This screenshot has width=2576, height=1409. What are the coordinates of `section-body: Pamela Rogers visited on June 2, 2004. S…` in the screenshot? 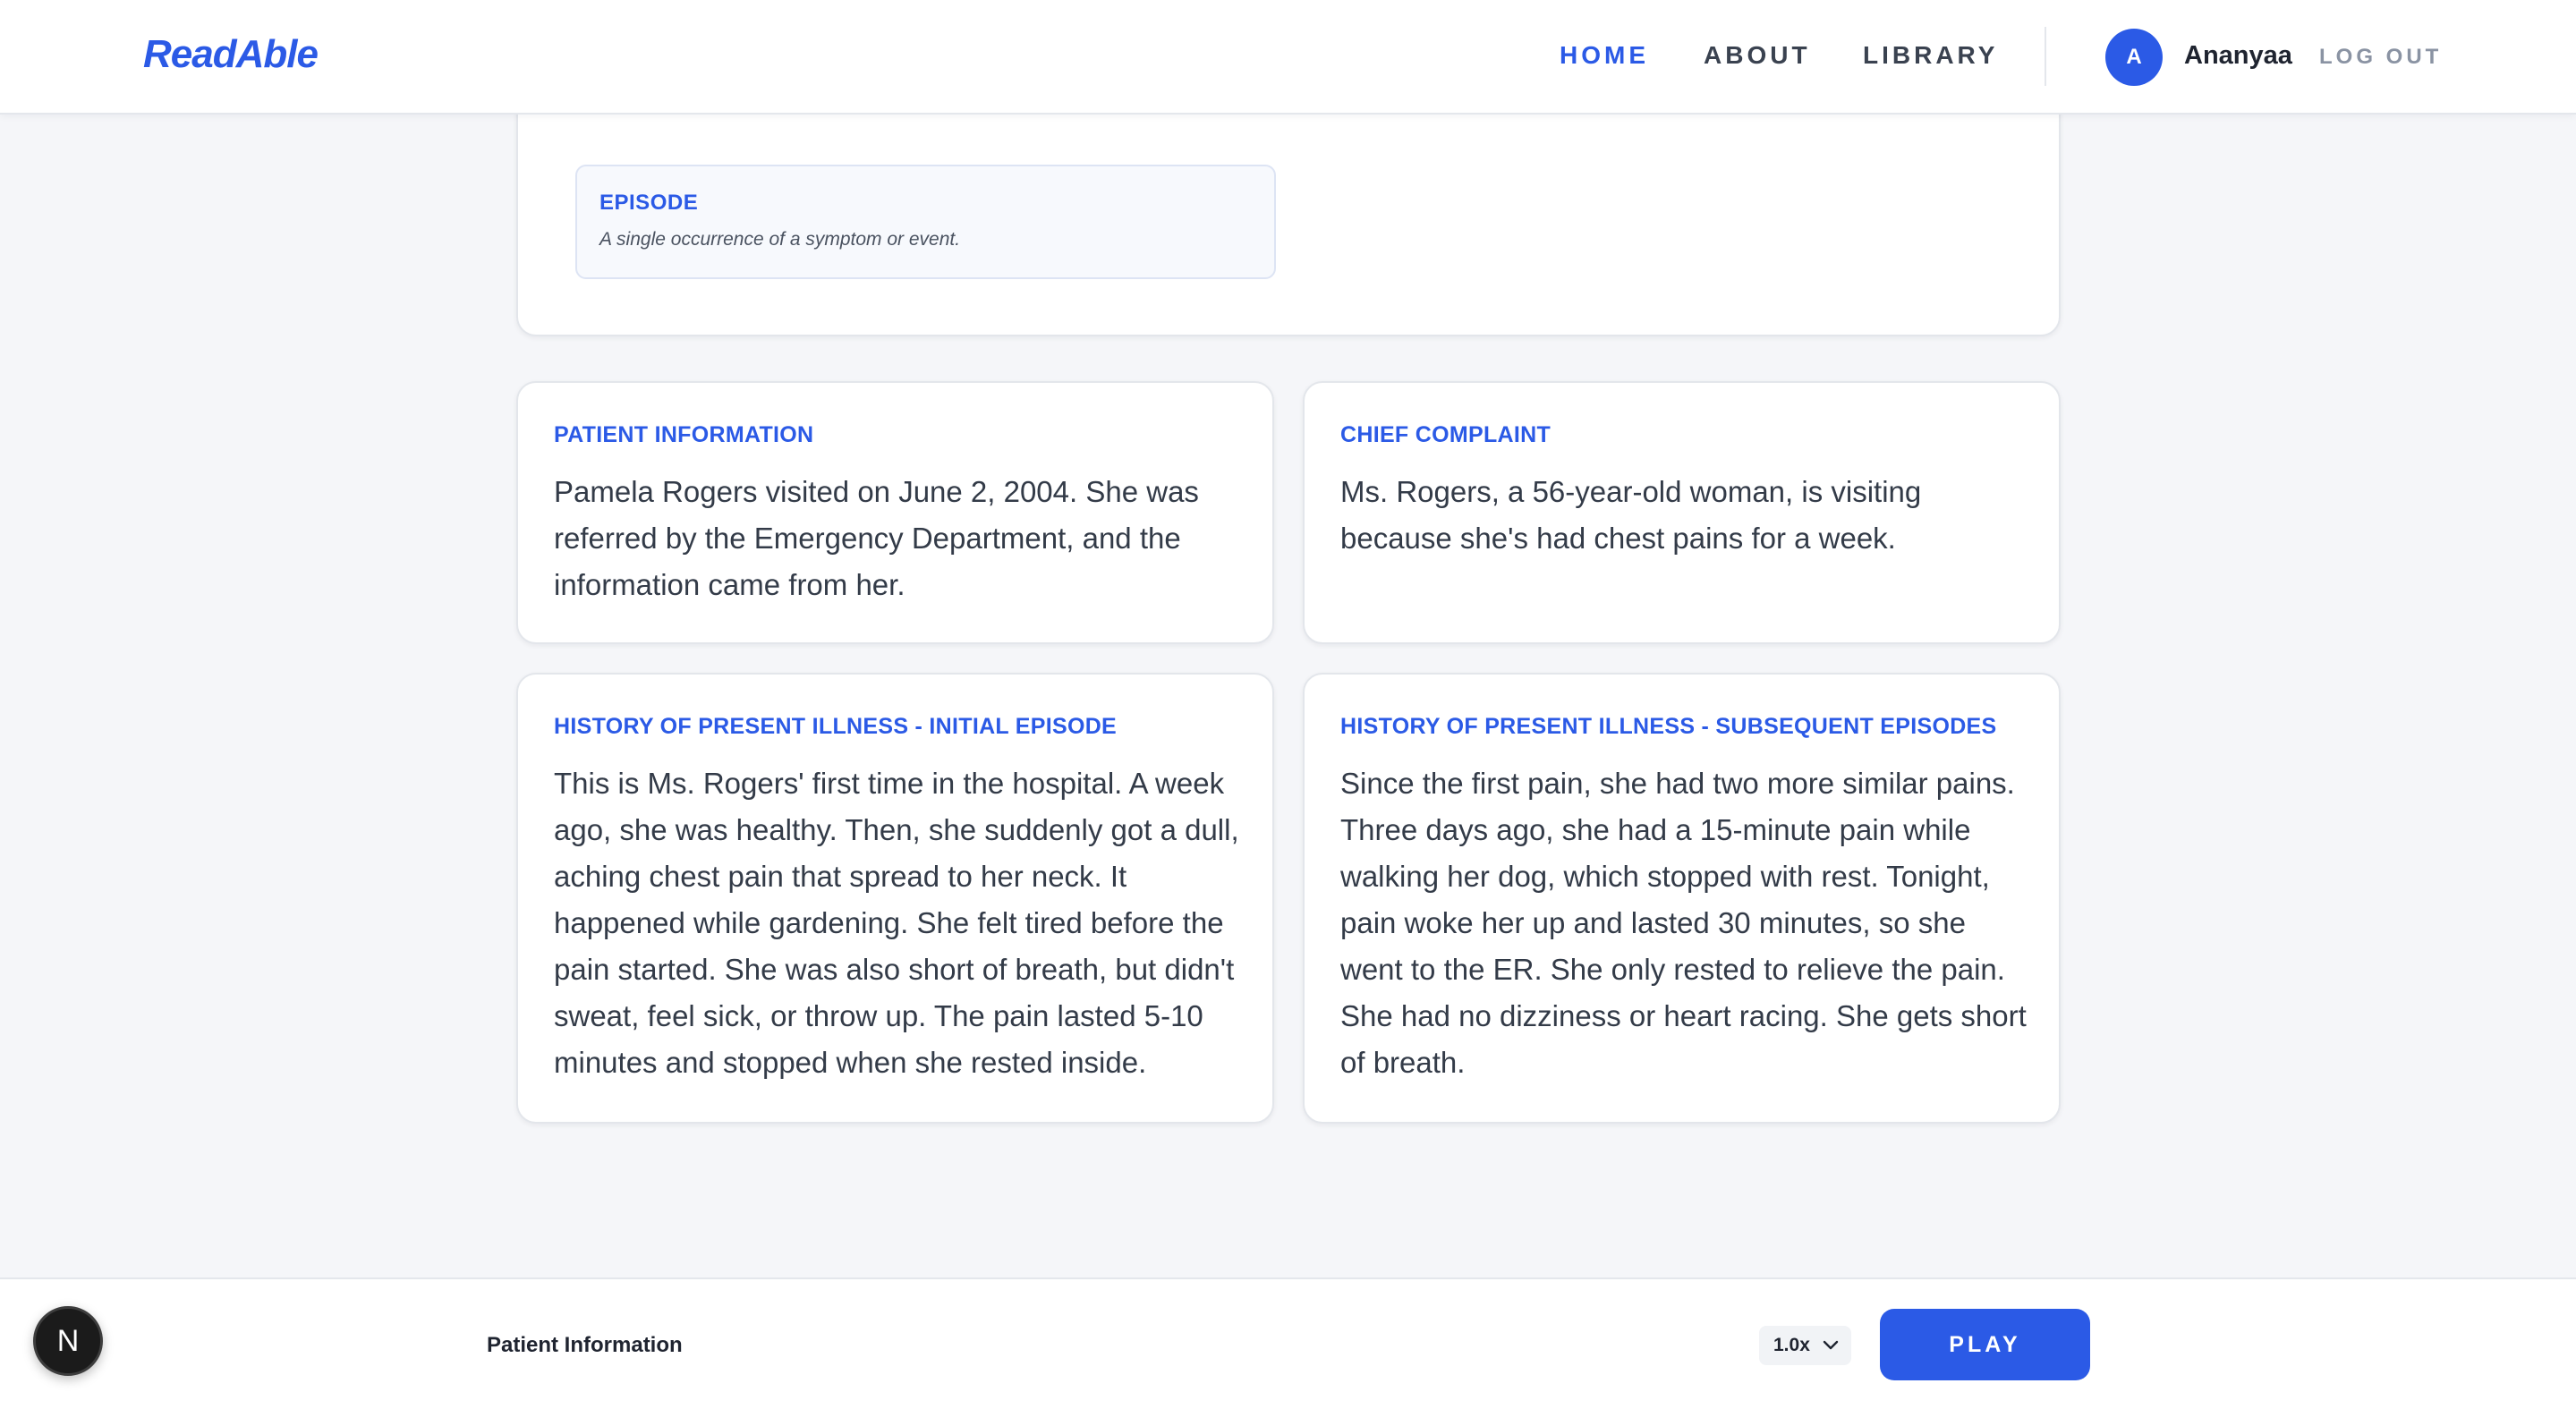 It's located at (876, 538).